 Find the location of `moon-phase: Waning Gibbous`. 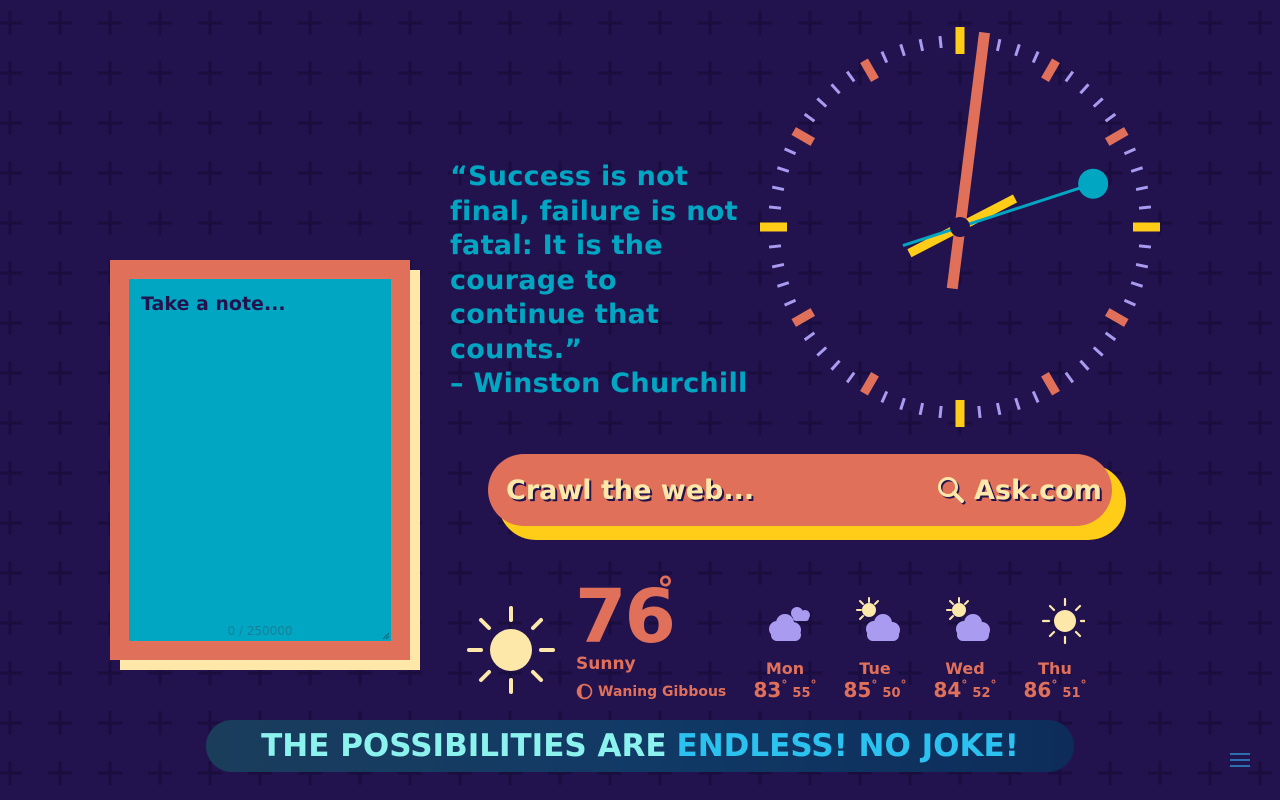

moon-phase: Waning Gibbous is located at coordinates (651, 691).